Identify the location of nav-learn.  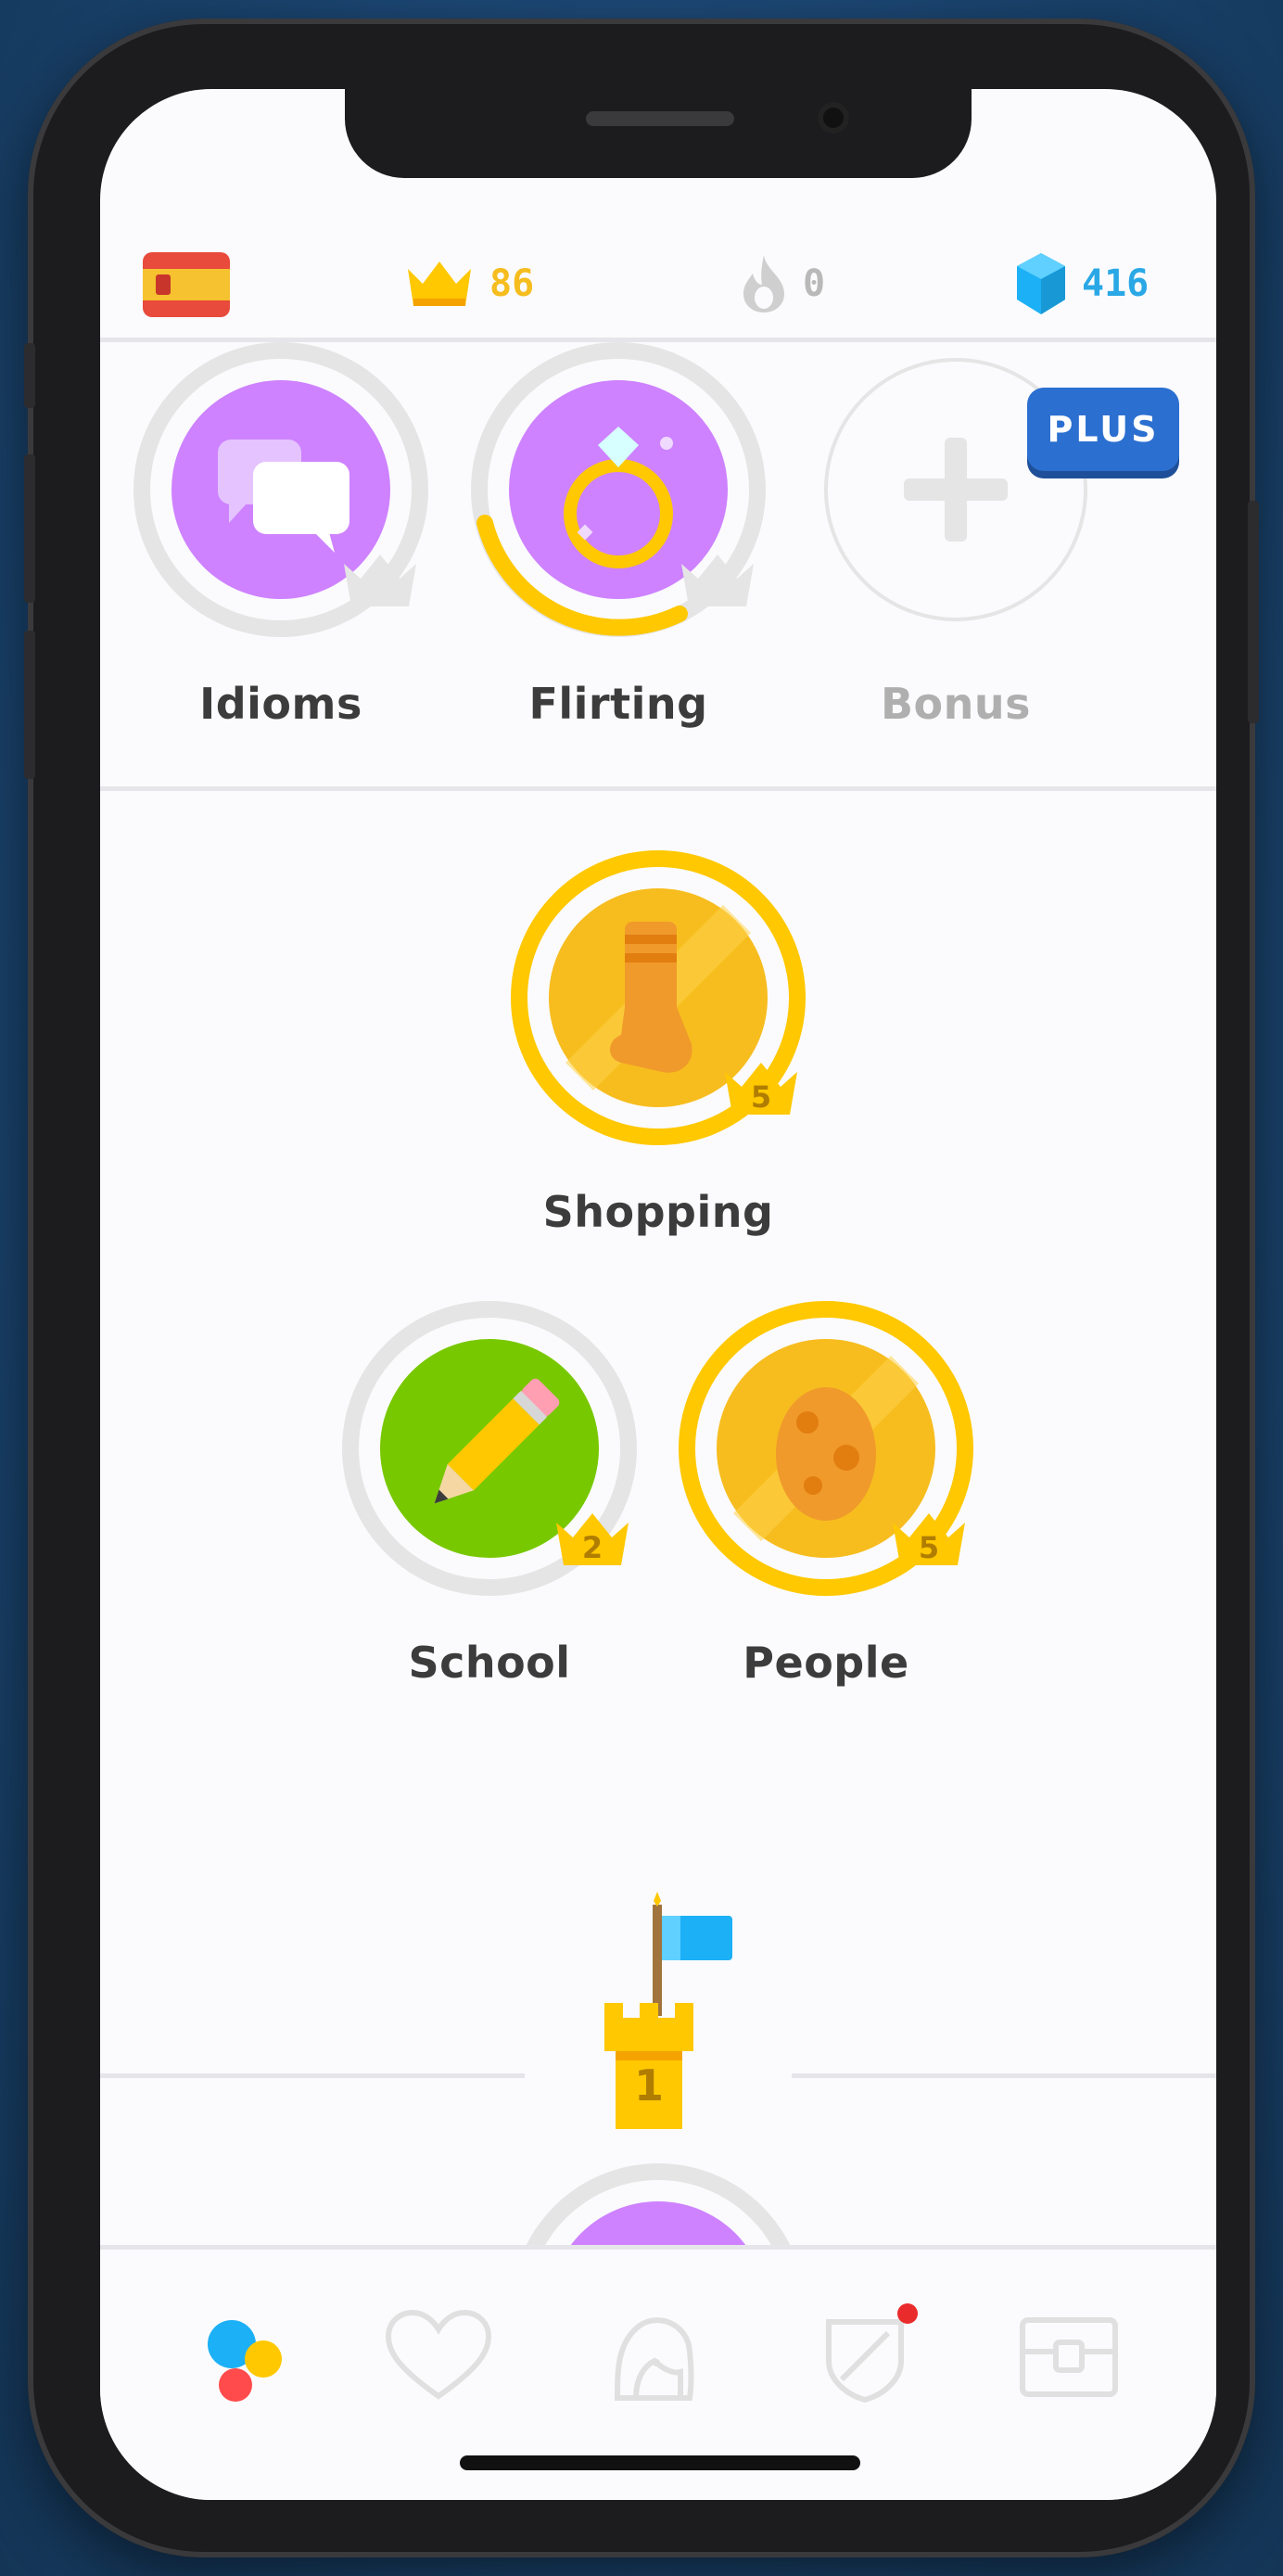
(244, 2356).